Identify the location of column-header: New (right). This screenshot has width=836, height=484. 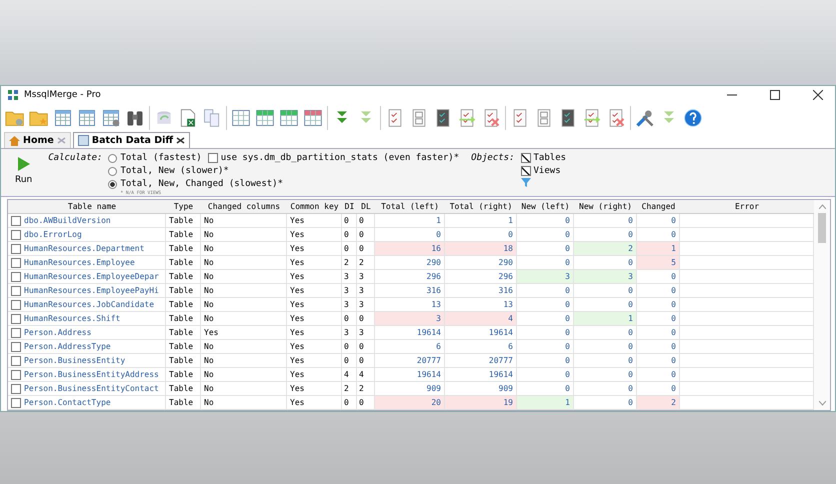
(605, 206).